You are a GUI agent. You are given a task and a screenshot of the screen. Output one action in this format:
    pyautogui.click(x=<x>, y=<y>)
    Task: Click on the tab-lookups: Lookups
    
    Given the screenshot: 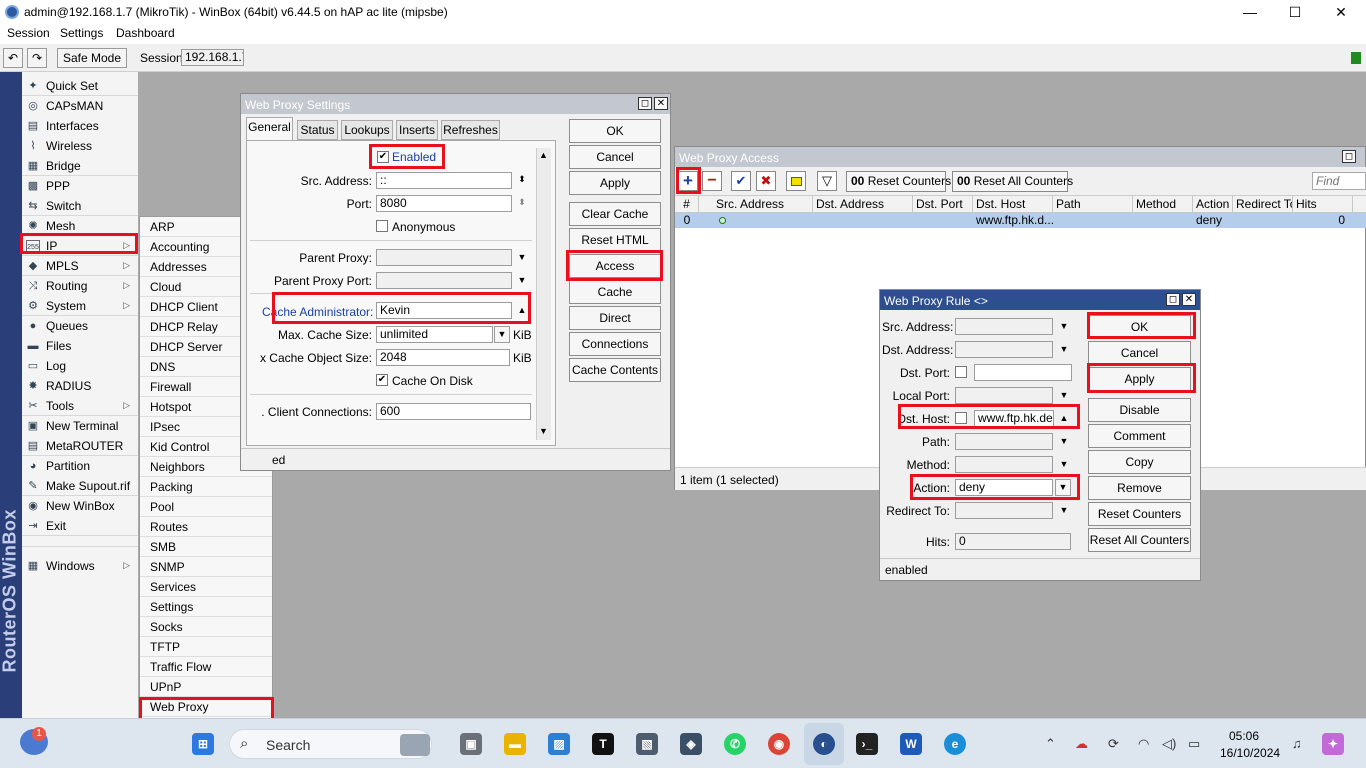 What is the action you would take?
    pyautogui.click(x=367, y=130)
    